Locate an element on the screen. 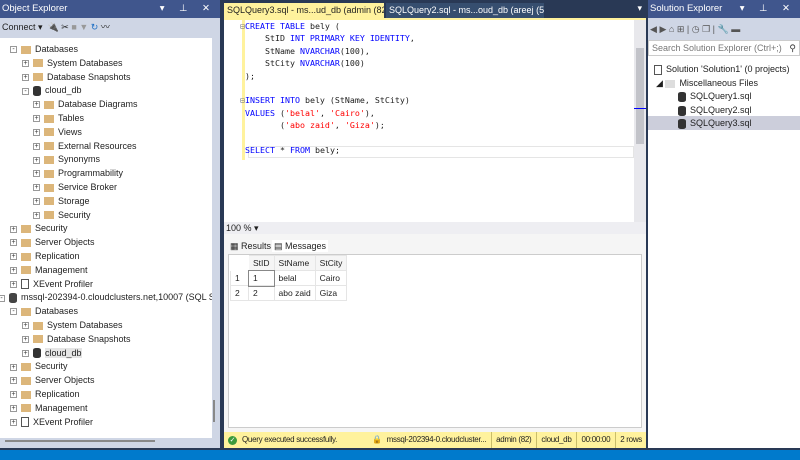 The width and height of the screenshot is (800, 460). forward-icon: ▶ is located at coordinates (662, 29).